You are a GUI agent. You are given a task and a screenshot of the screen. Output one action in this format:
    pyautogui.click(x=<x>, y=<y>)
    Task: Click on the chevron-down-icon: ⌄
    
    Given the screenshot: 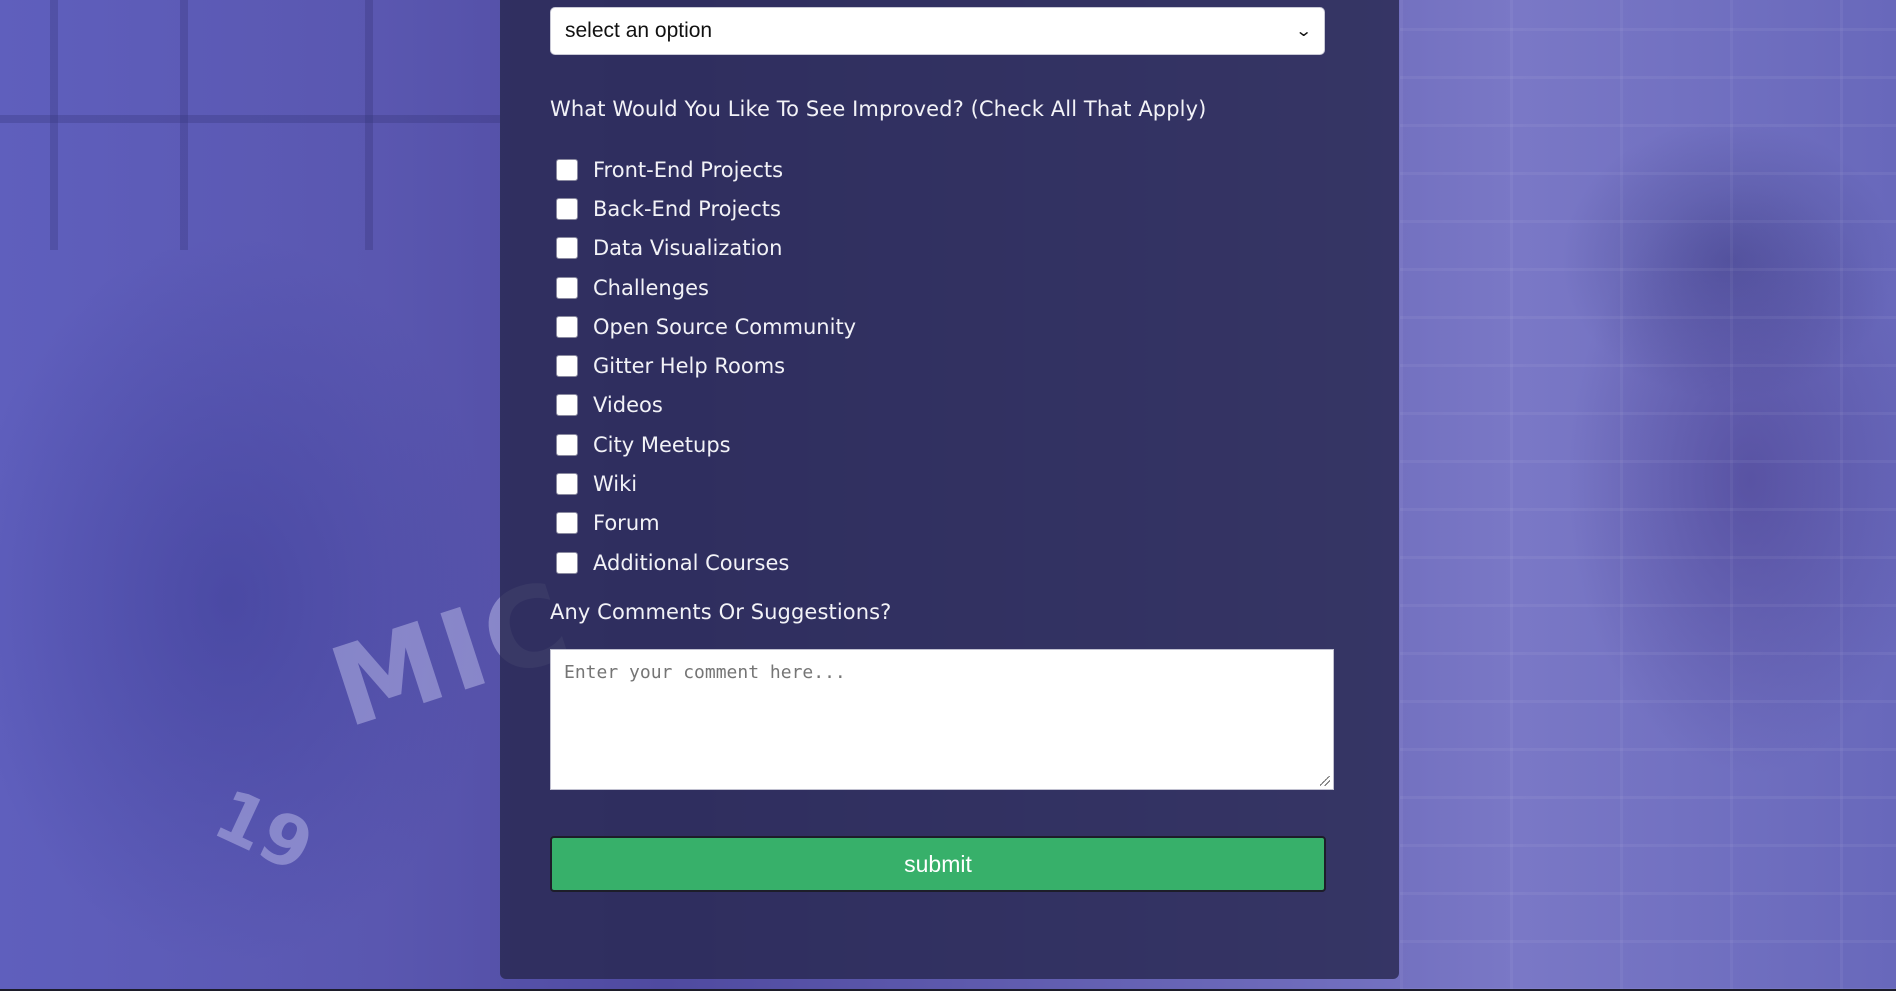 What is the action you would take?
    pyautogui.click(x=1303, y=31)
    